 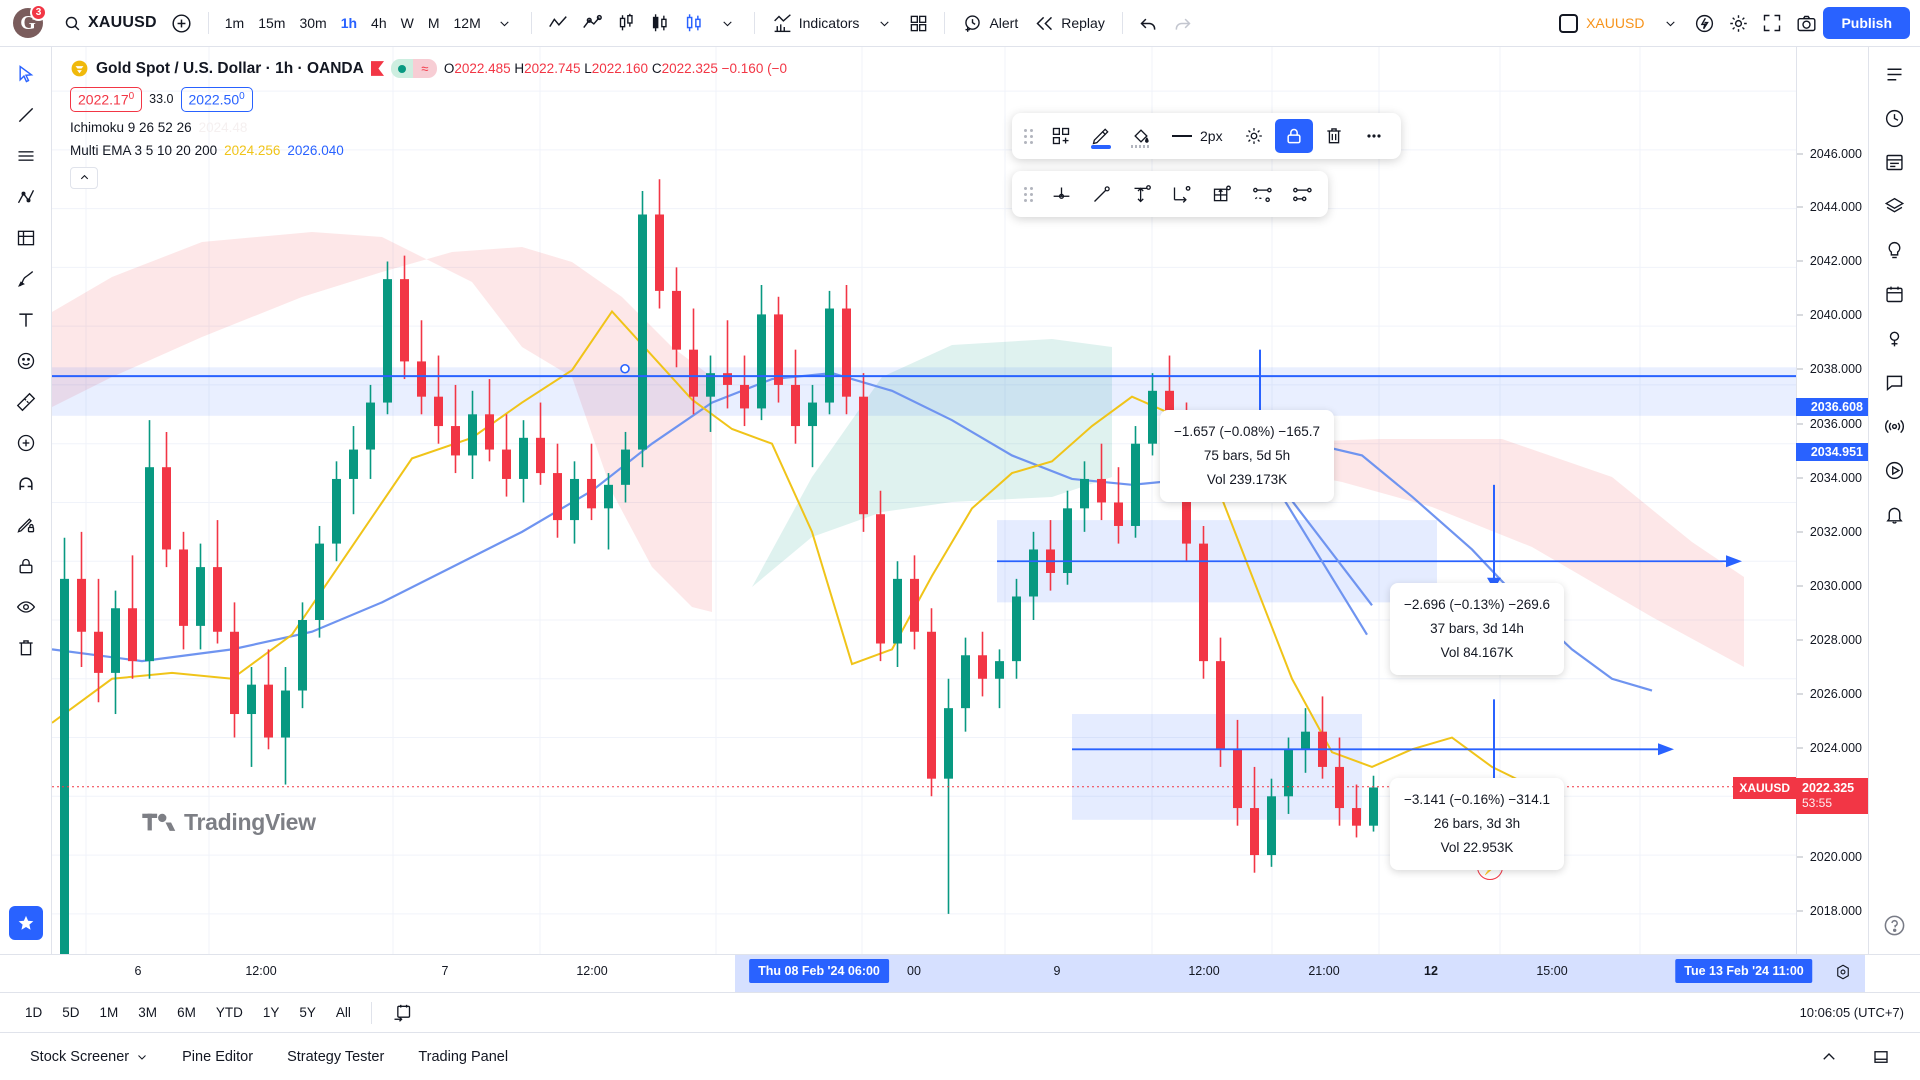 I want to click on cross-line-icon, so click(x=1061, y=194).